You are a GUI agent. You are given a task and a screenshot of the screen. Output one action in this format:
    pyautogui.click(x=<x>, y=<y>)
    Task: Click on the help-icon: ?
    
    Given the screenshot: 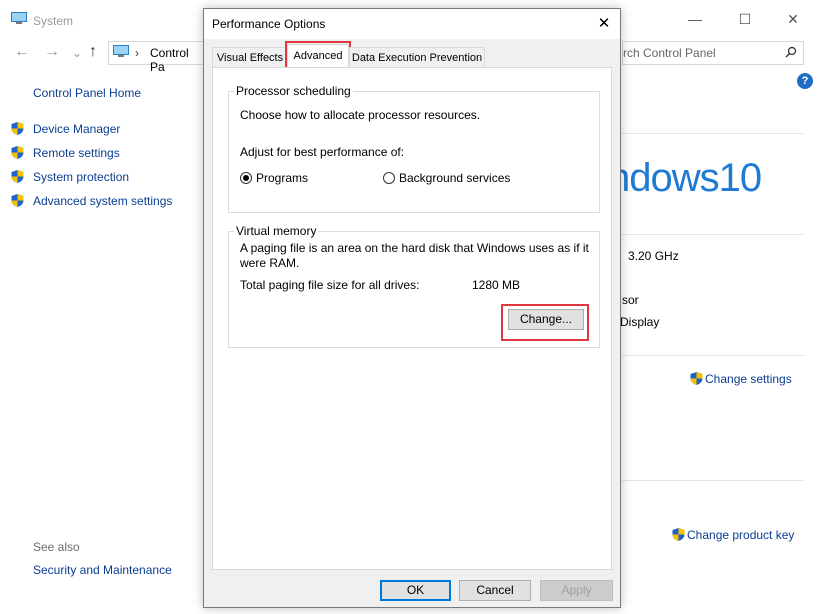 What is the action you would take?
    pyautogui.click(x=805, y=81)
    